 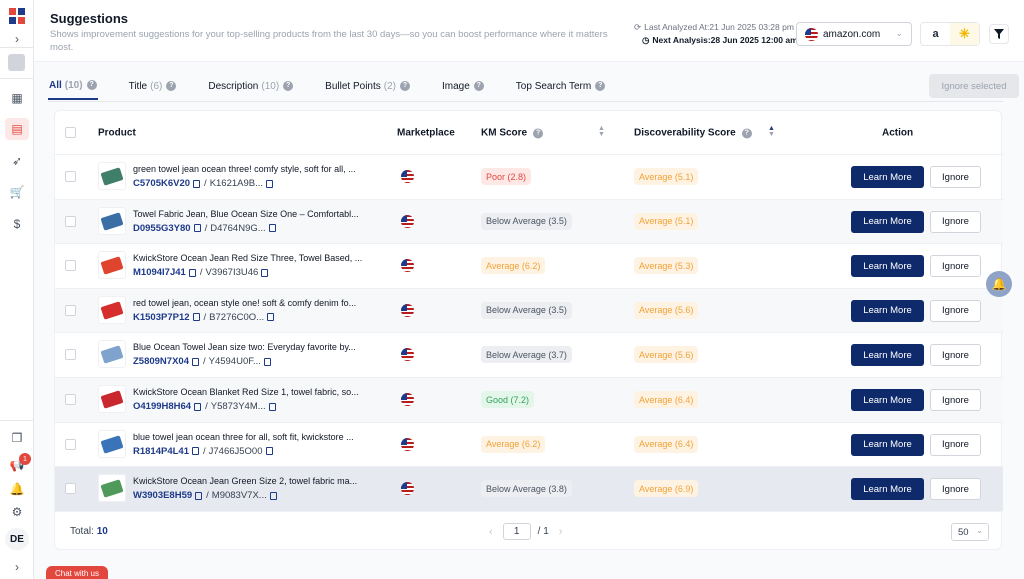 What do you see at coordinates (970, 532) in the screenshot?
I see `per-page-select: 50 ⌄` at bounding box center [970, 532].